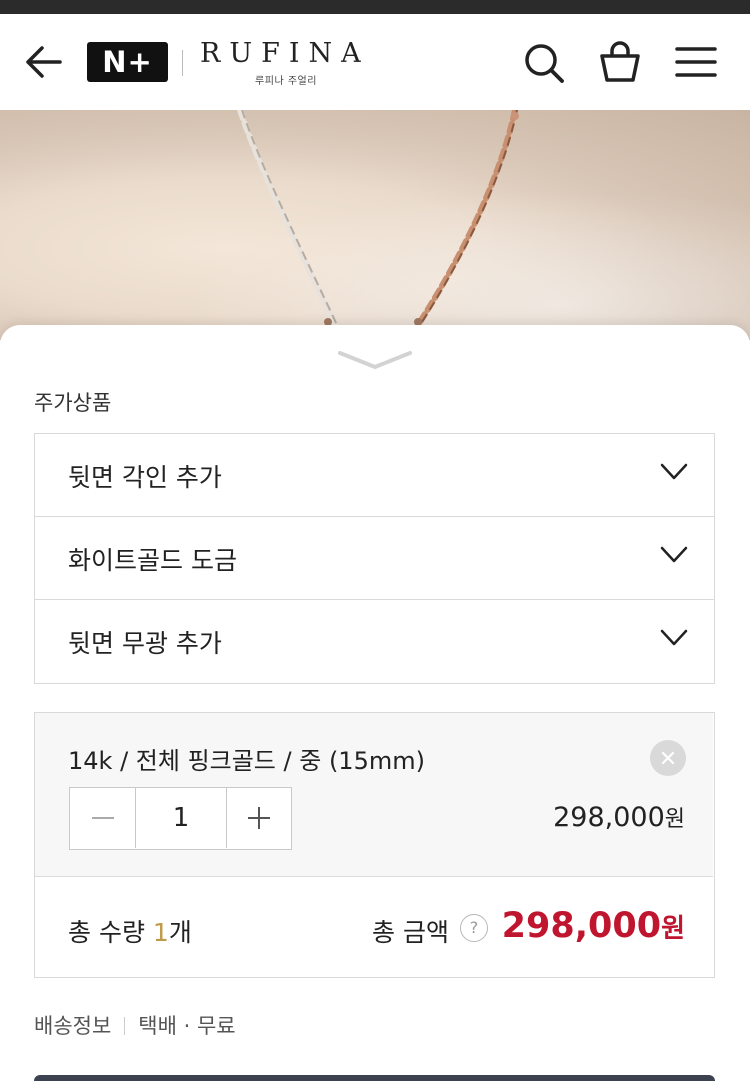 The width and height of the screenshot is (750, 1081). What do you see at coordinates (110, 932) in the screenshot?
I see `total-quantity-prefix: 총 수량` at bounding box center [110, 932].